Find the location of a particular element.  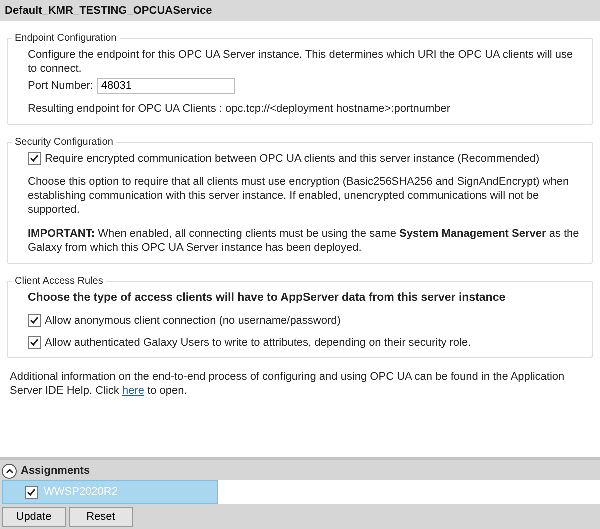

endpoint-text: Resulting endpoint for OPC UA Clients : opc.tcp://<deployment hostname>:portnumber is located at coordinates (240, 109).